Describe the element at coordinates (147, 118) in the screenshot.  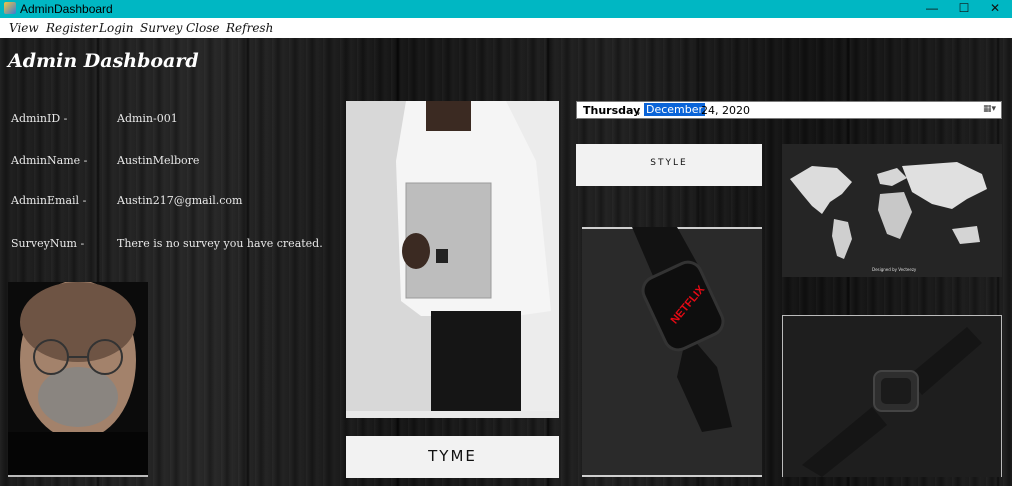
I see `admin-id-value: Admin-001` at that location.